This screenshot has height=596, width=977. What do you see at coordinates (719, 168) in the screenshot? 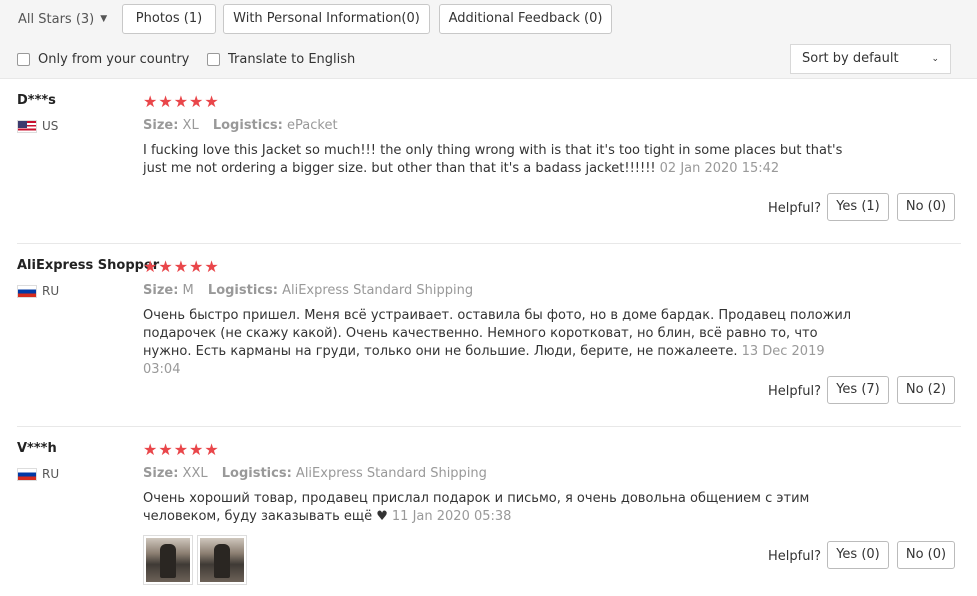
I see `review-date: 02 Jan 2020 15:42` at bounding box center [719, 168].